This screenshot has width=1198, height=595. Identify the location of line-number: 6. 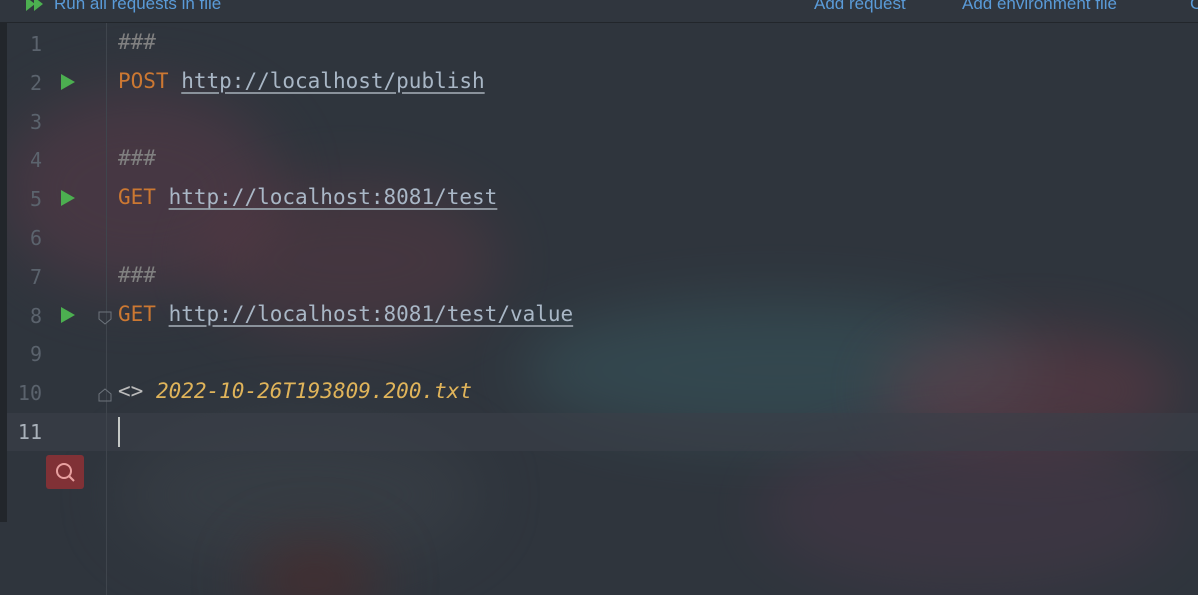
(35, 237).